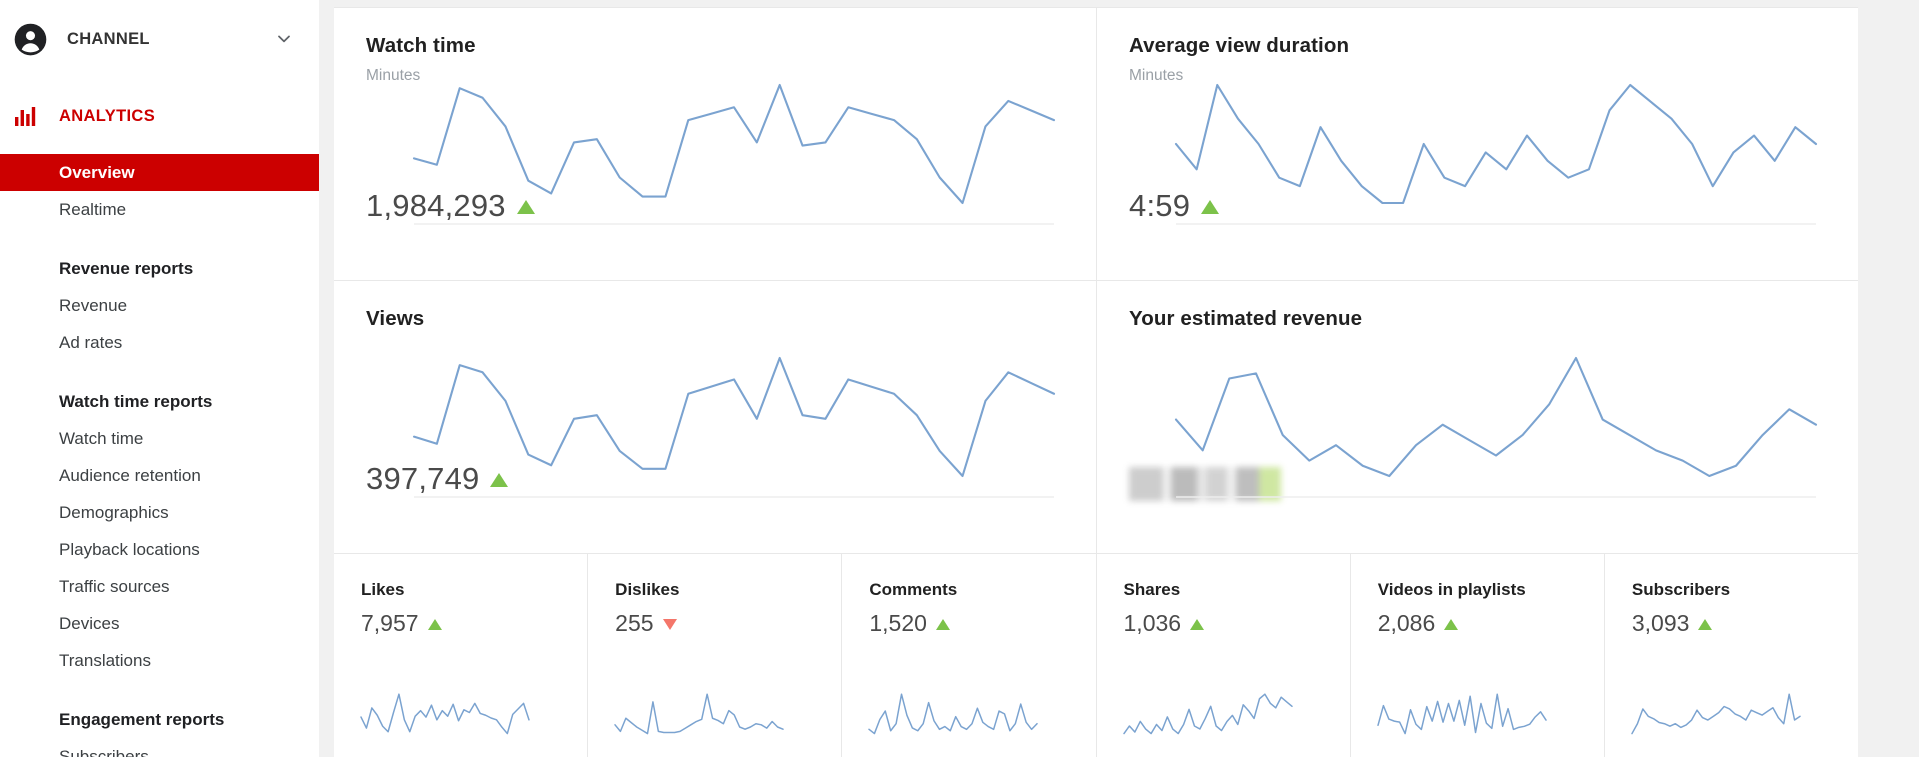  What do you see at coordinates (1451, 589) in the screenshot?
I see `card-title: Videos in playlists` at bounding box center [1451, 589].